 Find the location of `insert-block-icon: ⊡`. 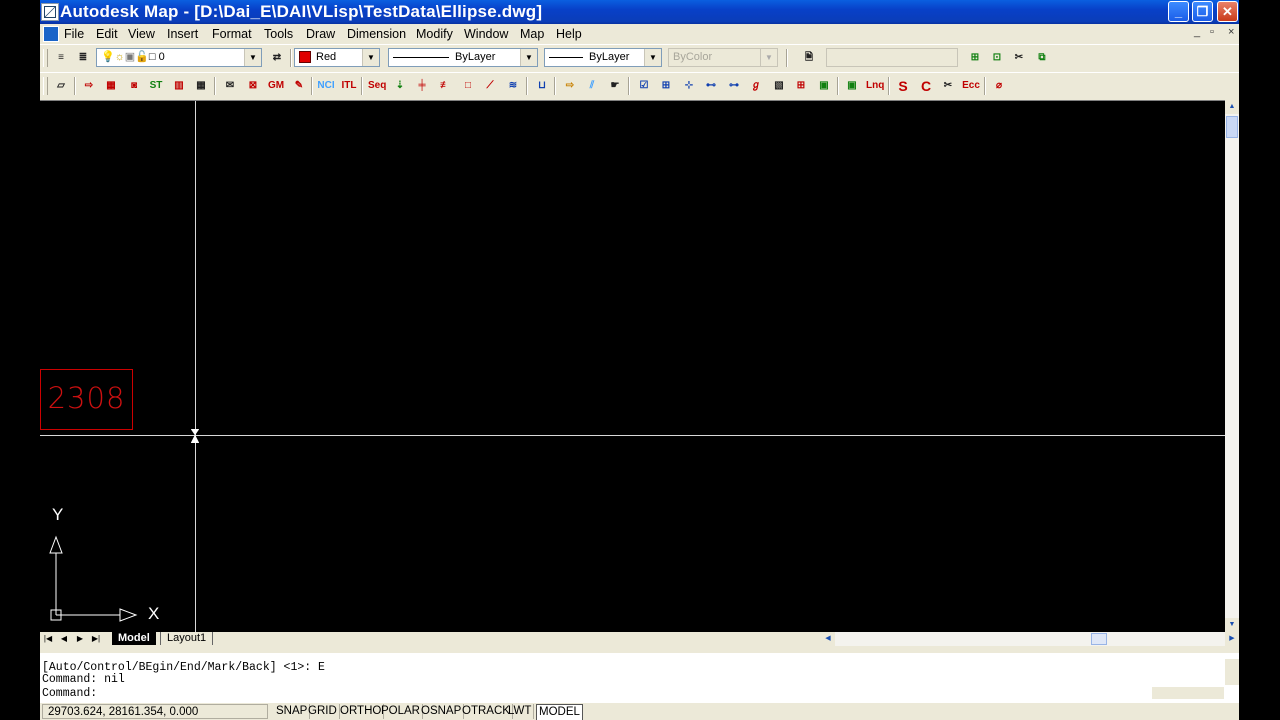

insert-block-icon: ⊡ is located at coordinates (997, 58).